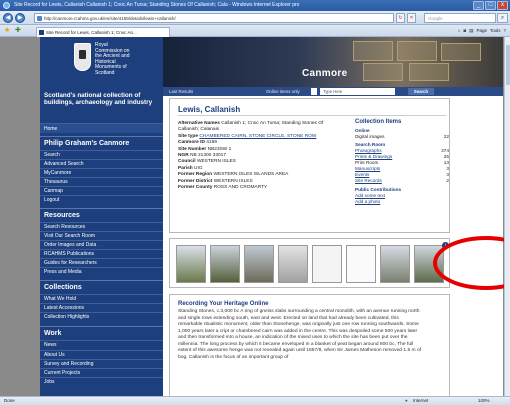  I want to click on site-type-label: Site type, so click(188, 136).